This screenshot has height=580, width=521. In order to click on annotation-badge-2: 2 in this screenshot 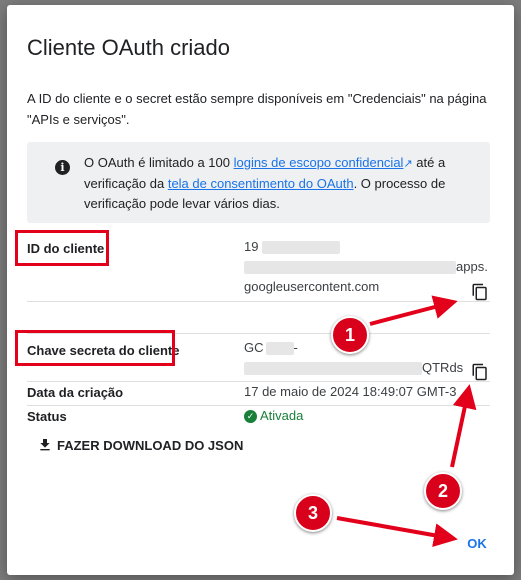, I will do `click(443, 491)`.